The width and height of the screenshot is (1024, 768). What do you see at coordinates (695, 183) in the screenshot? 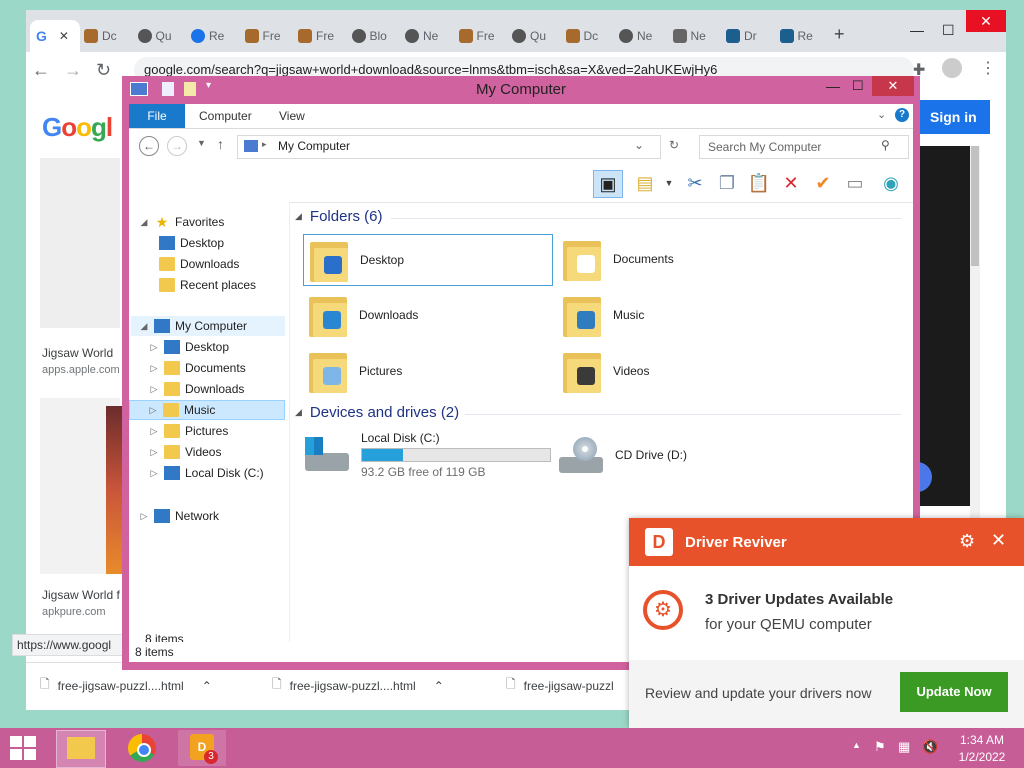
I see `cut-icon: ✂` at bounding box center [695, 183].